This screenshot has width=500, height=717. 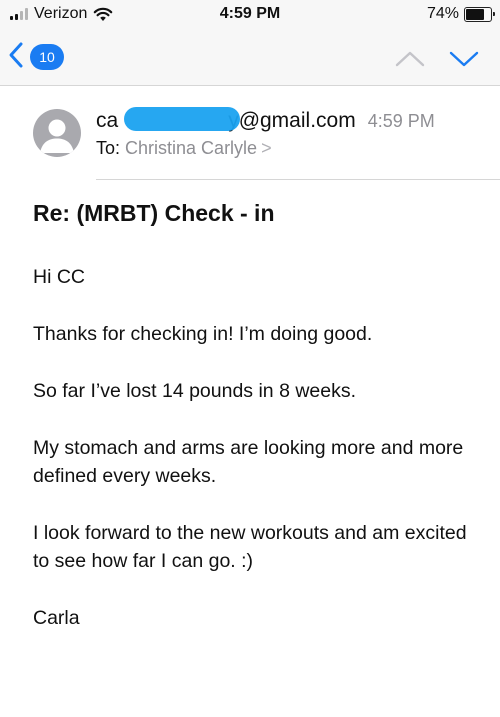 I want to click on previous-message-button, so click(x=410, y=59).